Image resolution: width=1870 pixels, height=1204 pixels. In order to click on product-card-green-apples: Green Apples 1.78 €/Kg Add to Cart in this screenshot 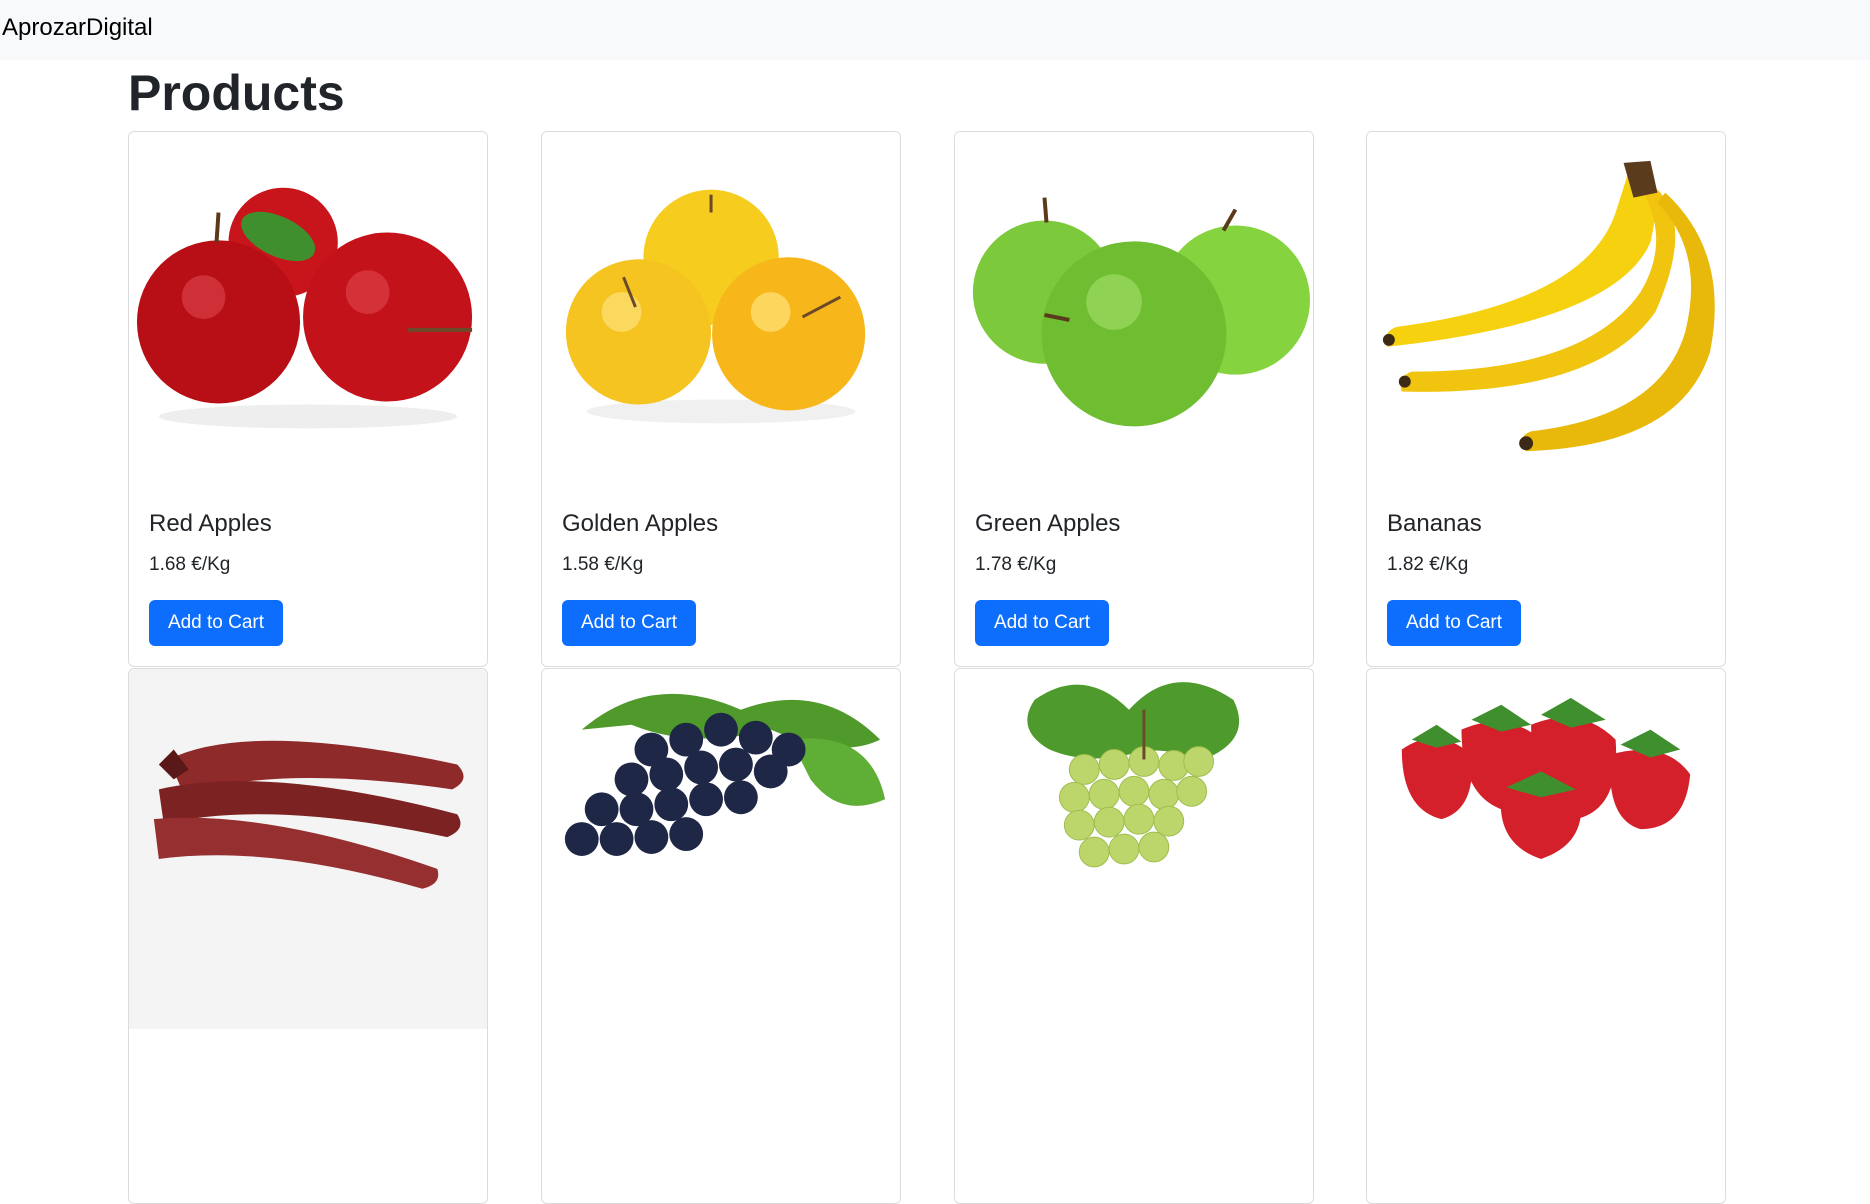, I will do `click(1134, 399)`.